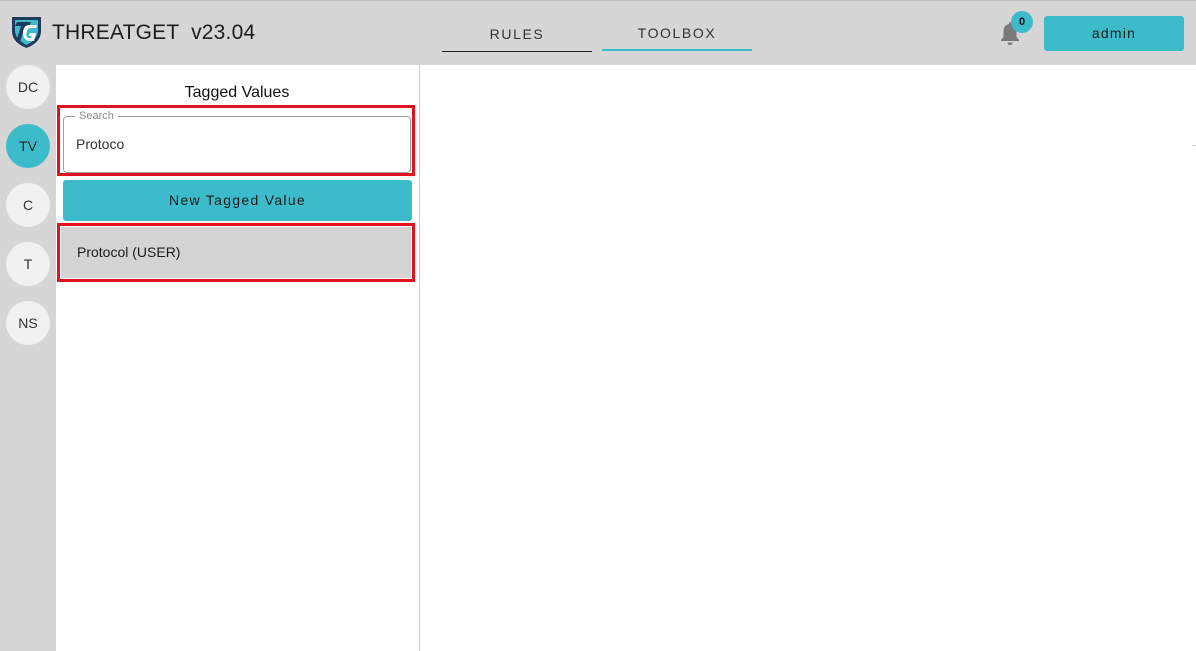 This screenshot has height=651, width=1196. Describe the element at coordinates (1114, 33) in the screenshot. I see `user-menu-button: admin` at that location.